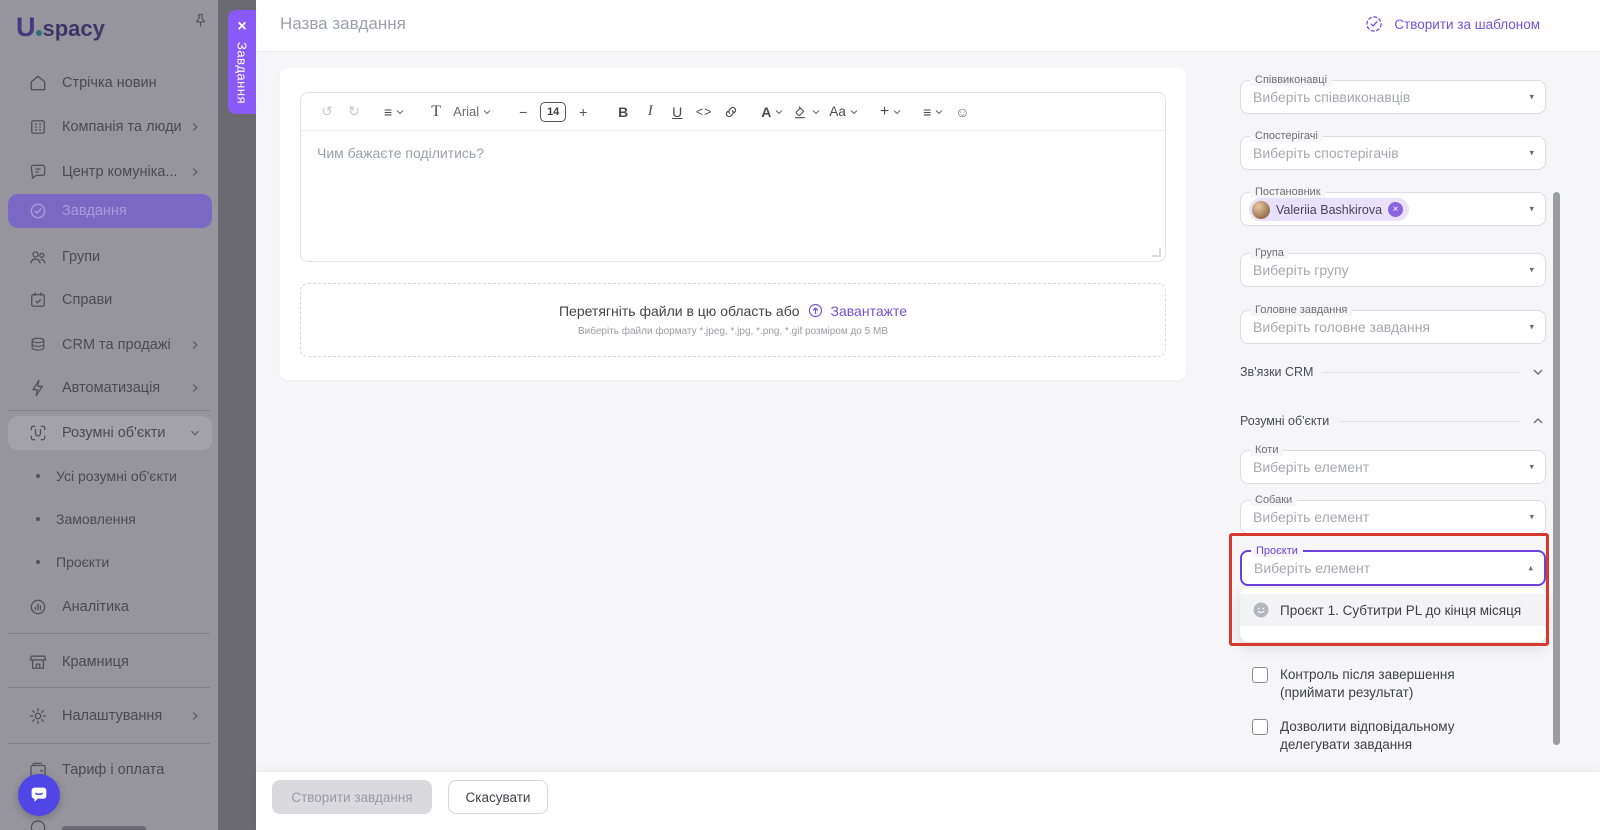  I want to click on sidebar-item-activities: Справи, so click(110, 300).